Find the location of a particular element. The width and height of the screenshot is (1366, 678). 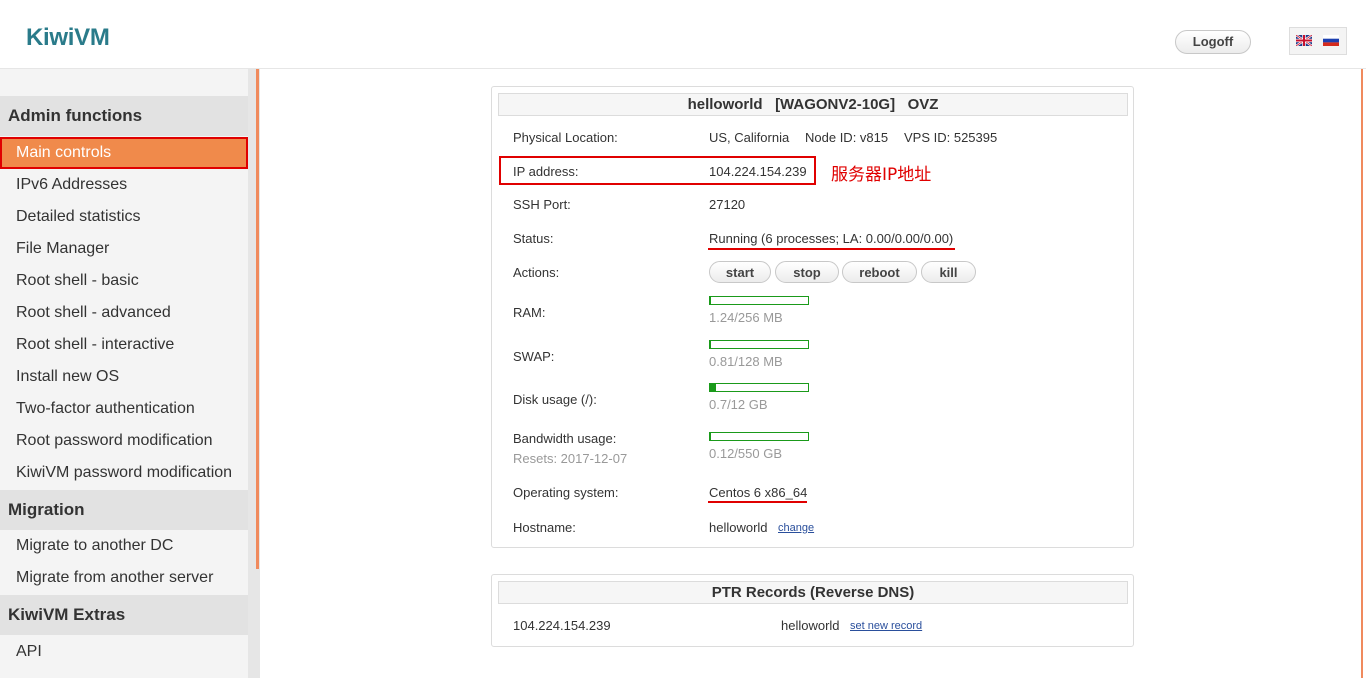

vps-id: VPS ID: 525395 is located at coordinates (951, 137).